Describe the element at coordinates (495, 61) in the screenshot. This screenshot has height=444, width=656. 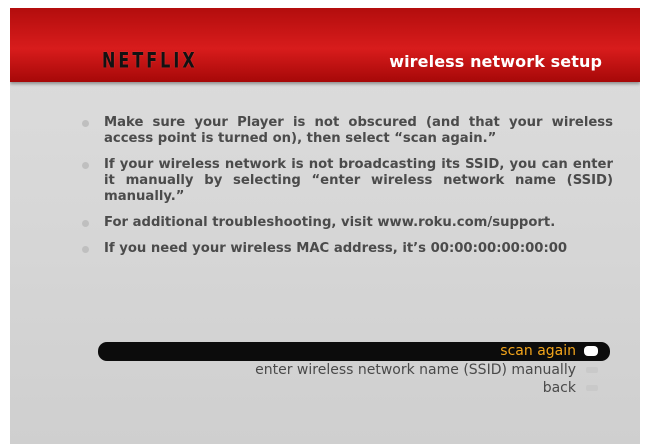
I see `page-title: wireless network setup` at that location.